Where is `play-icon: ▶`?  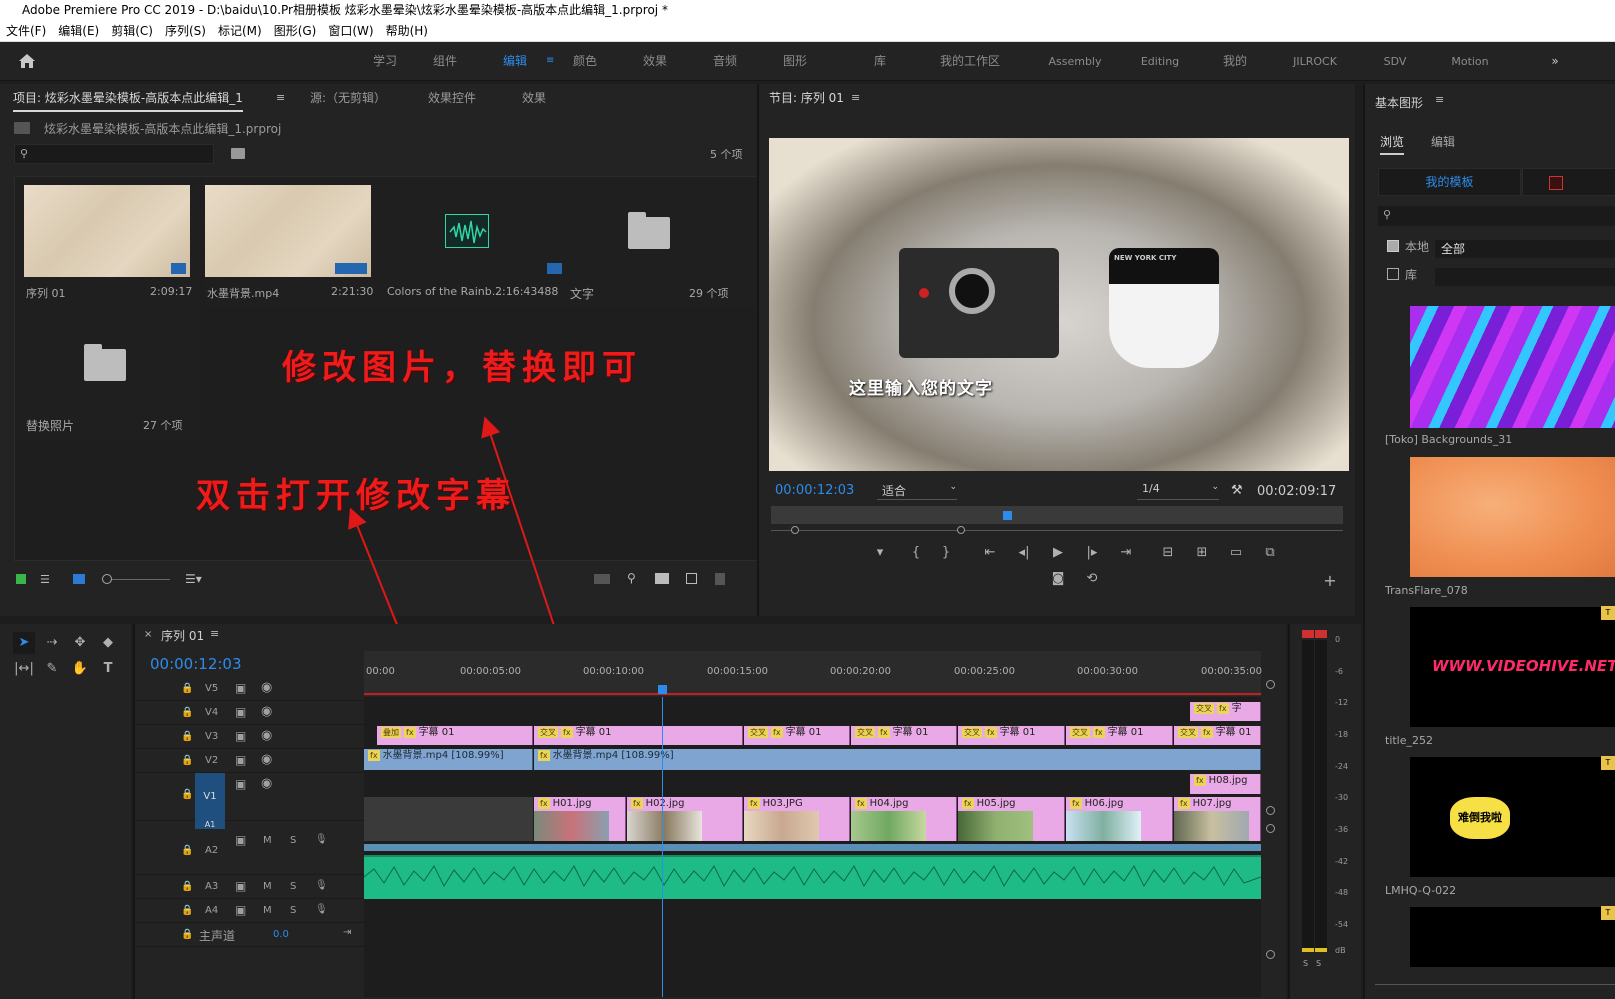 play-icon: ▶ is located at coordinates (1058, 553).